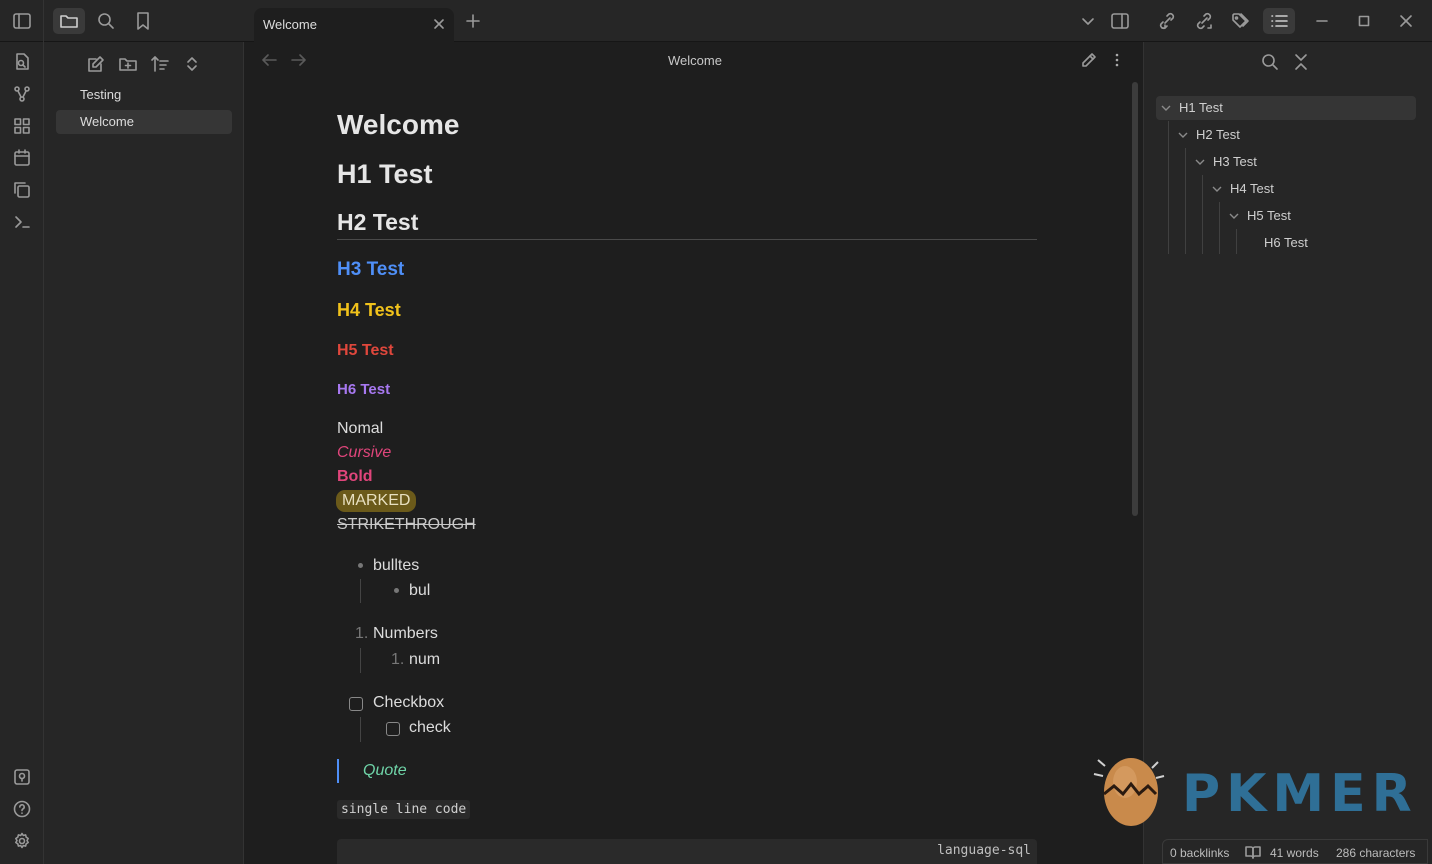 Image resolution: width=1432 pixels, height=864 pixels. Describe the element at coordinates (1088, 21) in the screenshot. I see `tab-list-button` at that location.